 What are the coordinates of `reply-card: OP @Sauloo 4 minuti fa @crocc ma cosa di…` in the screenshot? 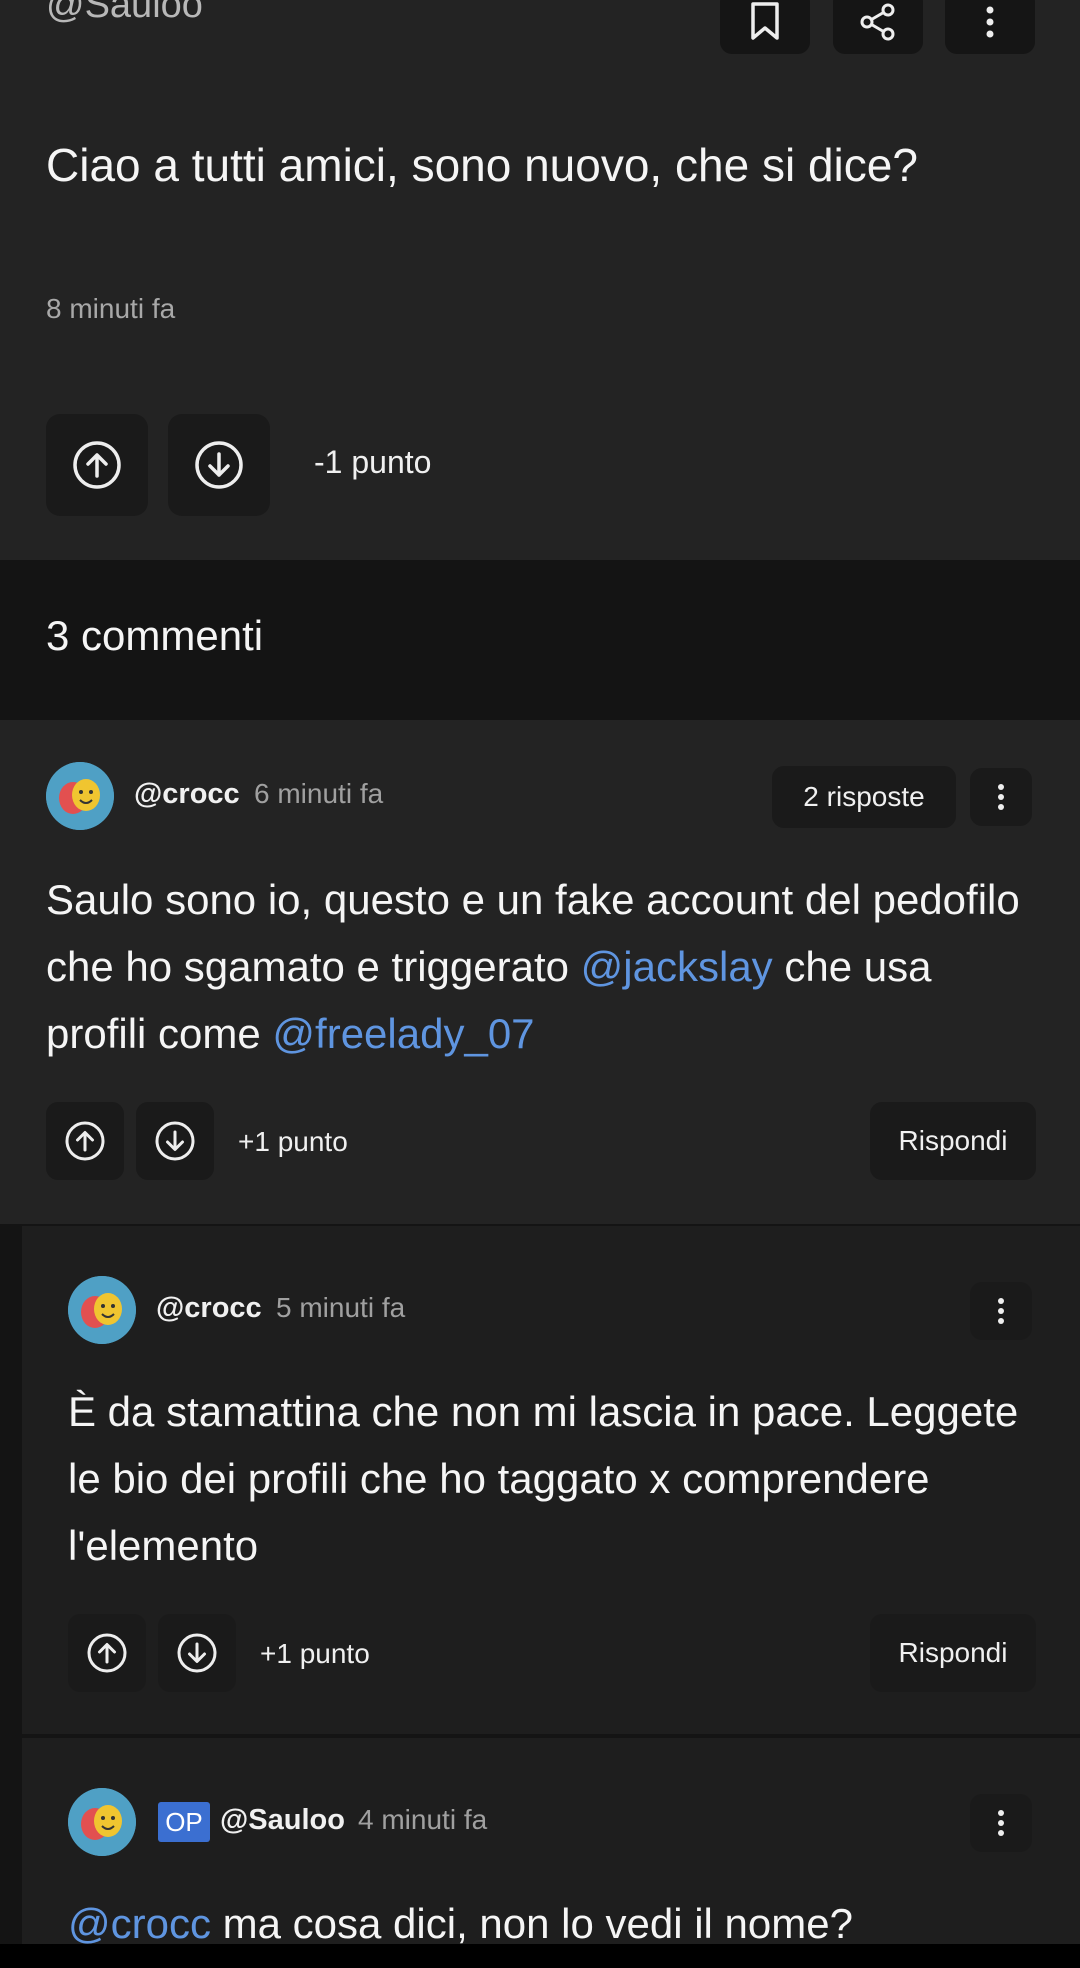 It's located at (551, 1842).